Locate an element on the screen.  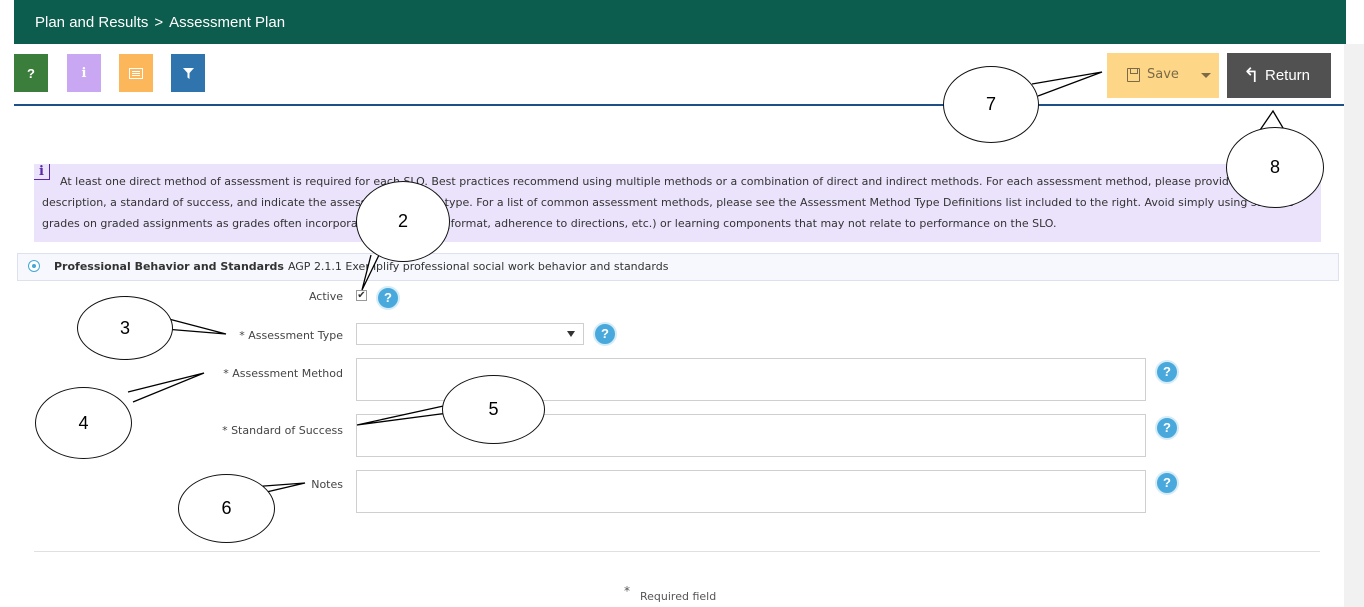
breadcrumb: Plan and Results > Assessment Plan is located at coordinates (160, 22).